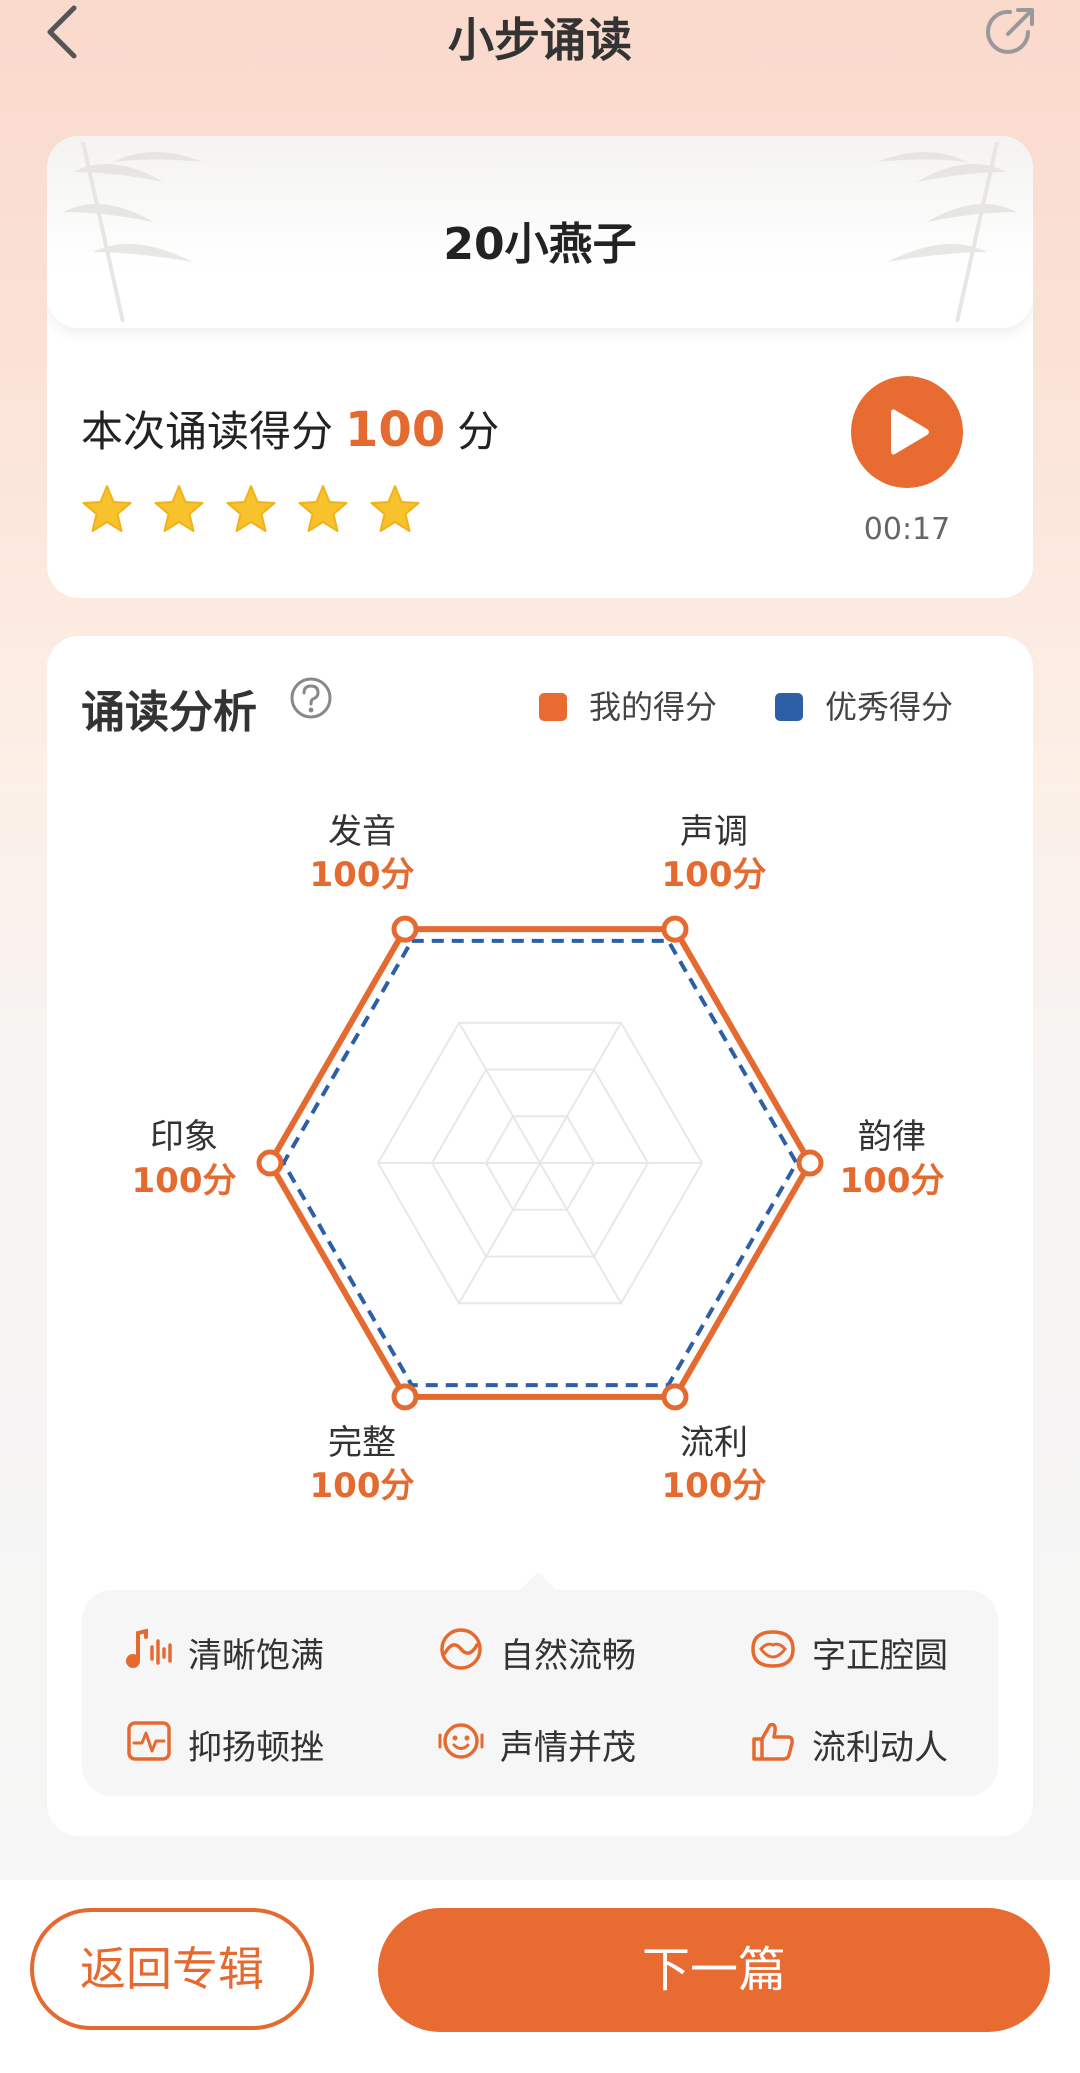 This screenshot has width=1080, height=2073. What do you see at coordinates (714, 1970) in the screenshot?
I see `next-article-button: 下一篇` at bounding box center [714, 1970].